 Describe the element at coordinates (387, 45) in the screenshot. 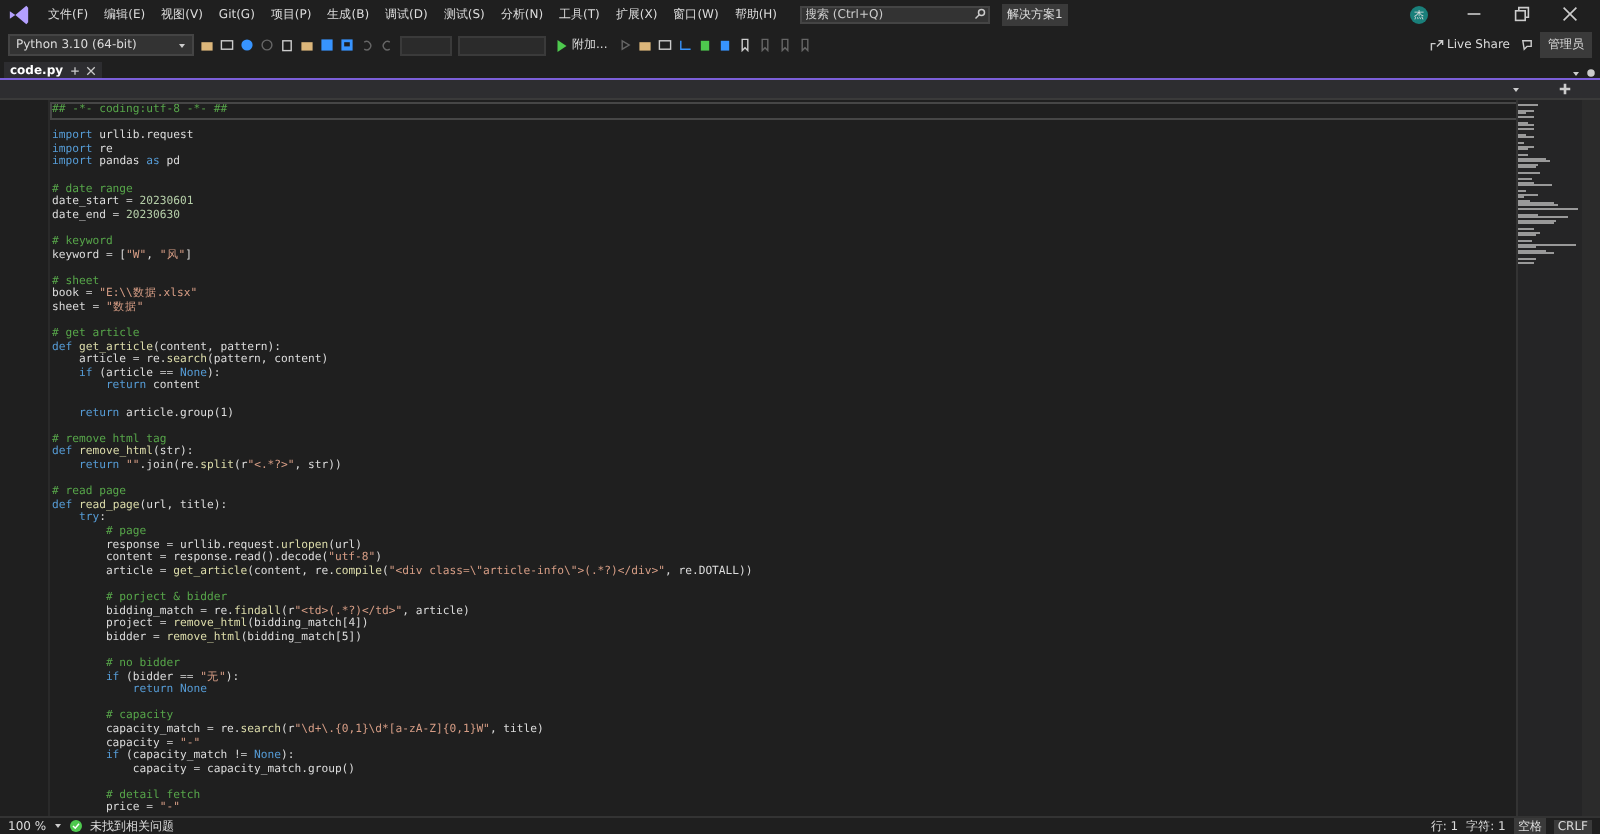

I see `redo-icon` at that location.